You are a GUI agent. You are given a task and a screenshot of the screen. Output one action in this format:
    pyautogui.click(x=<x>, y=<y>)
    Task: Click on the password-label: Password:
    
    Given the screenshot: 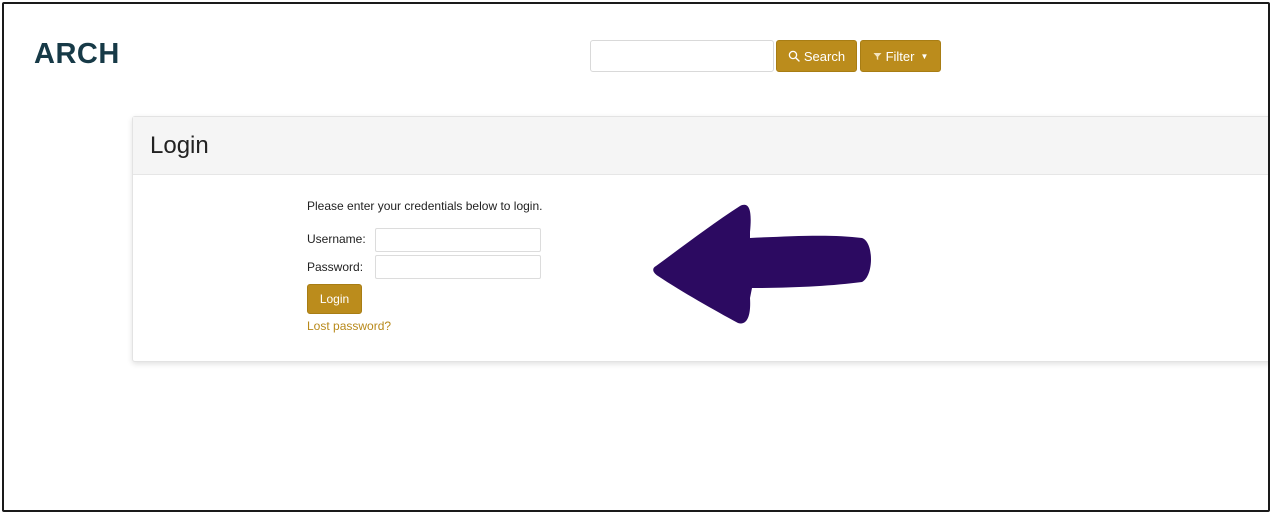 What is the action you would take?
    pyautogui.click(x=335, y=267)
    